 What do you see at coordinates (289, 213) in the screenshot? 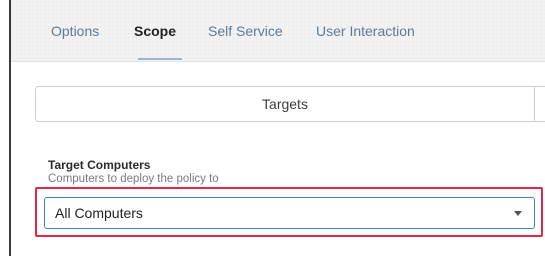
I see `target-computers-select: All Computers` at bounding box center [289, 213].